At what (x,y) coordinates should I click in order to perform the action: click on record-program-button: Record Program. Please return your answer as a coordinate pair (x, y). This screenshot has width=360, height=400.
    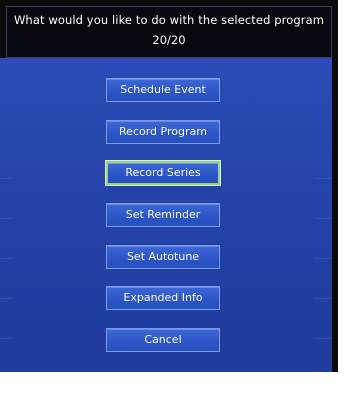
    Looking at the image, I should click on (163, 132).